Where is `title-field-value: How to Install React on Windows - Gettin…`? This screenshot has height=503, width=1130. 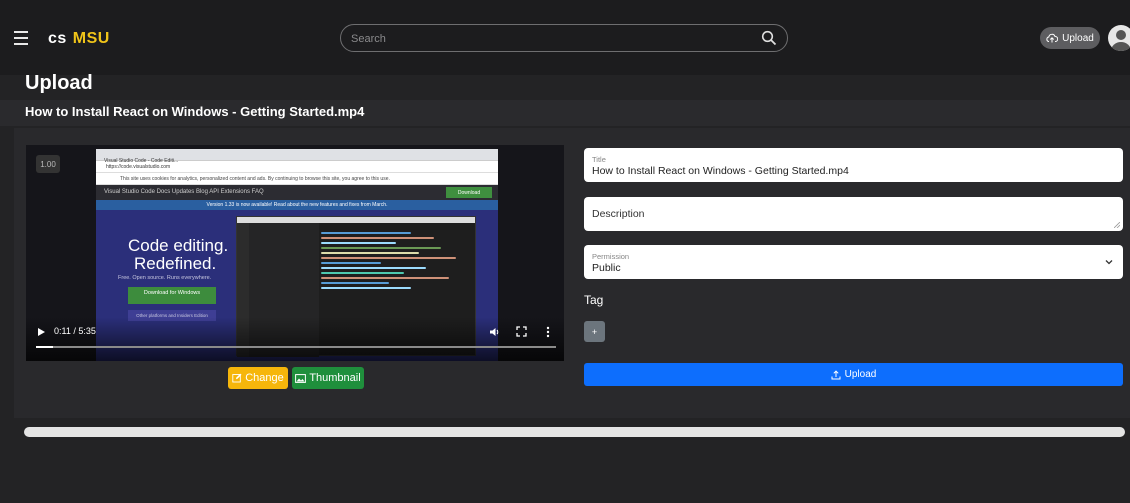 title-field-value: How to Install React on Windows - Gettin… is located at coordinates (720, 171).